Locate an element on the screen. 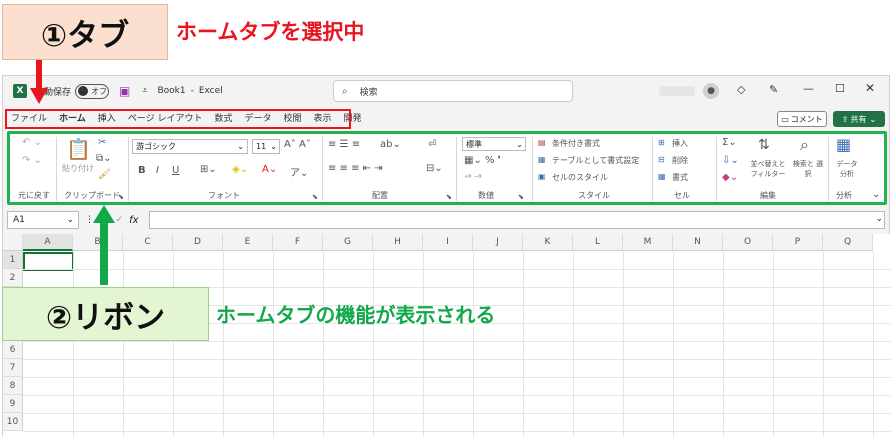 The image size is (892, 437). column-header: L is located at coordinates (598, 242).